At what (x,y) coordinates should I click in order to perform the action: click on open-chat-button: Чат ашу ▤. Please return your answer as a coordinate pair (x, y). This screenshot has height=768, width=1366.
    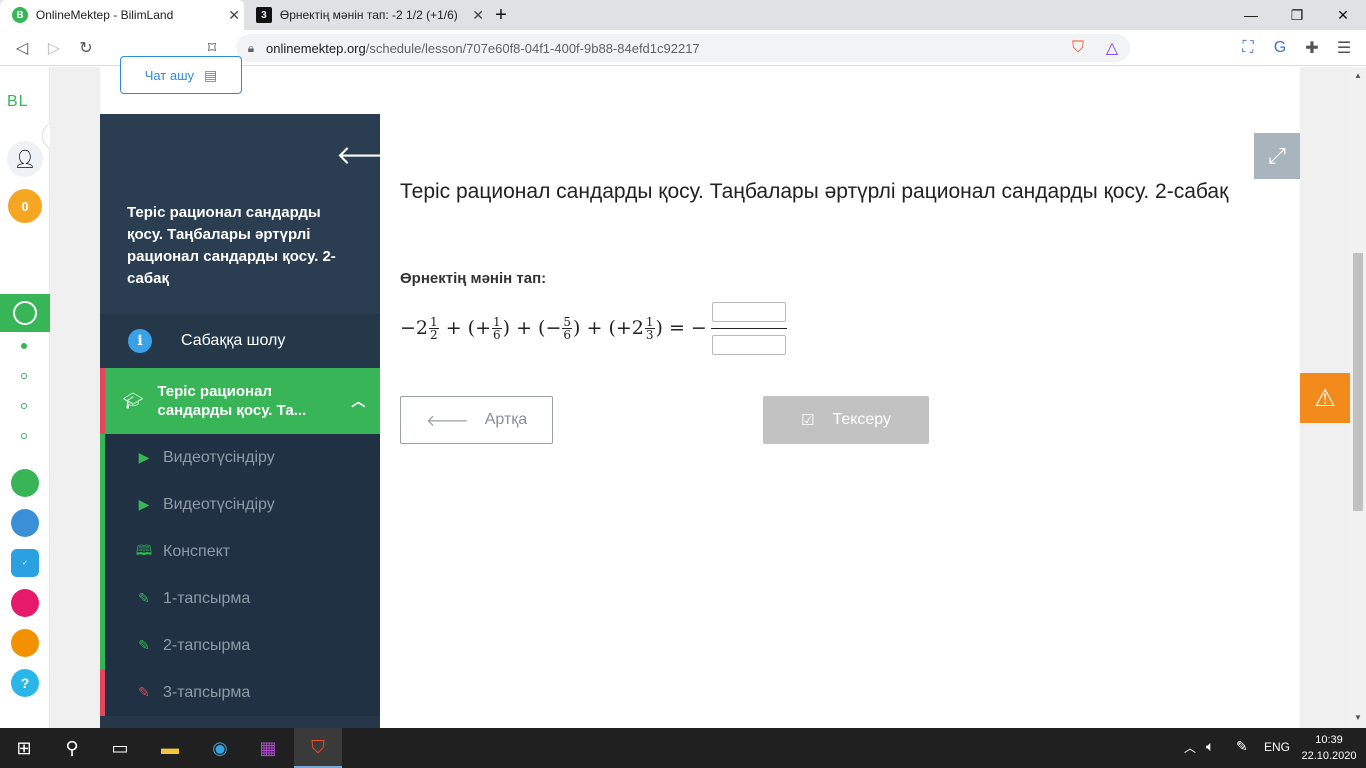
    Looking at the image, I should click on (181, 75).